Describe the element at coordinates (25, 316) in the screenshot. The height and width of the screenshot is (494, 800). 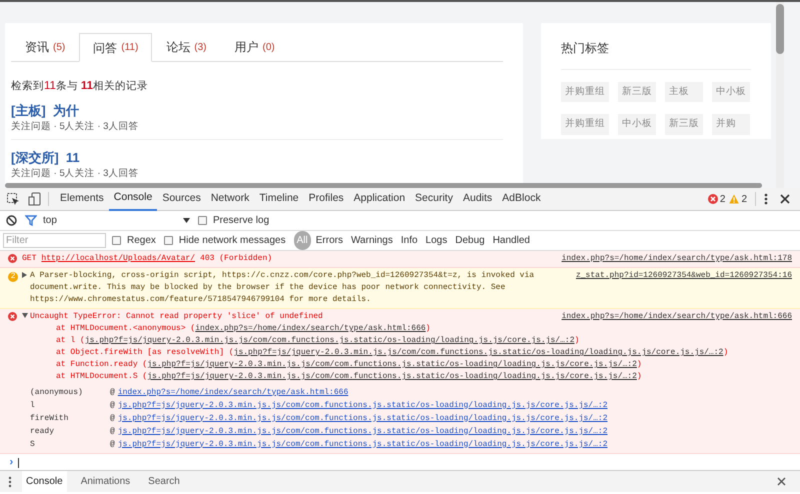
I see `expanded-triangle-icon` at that location.